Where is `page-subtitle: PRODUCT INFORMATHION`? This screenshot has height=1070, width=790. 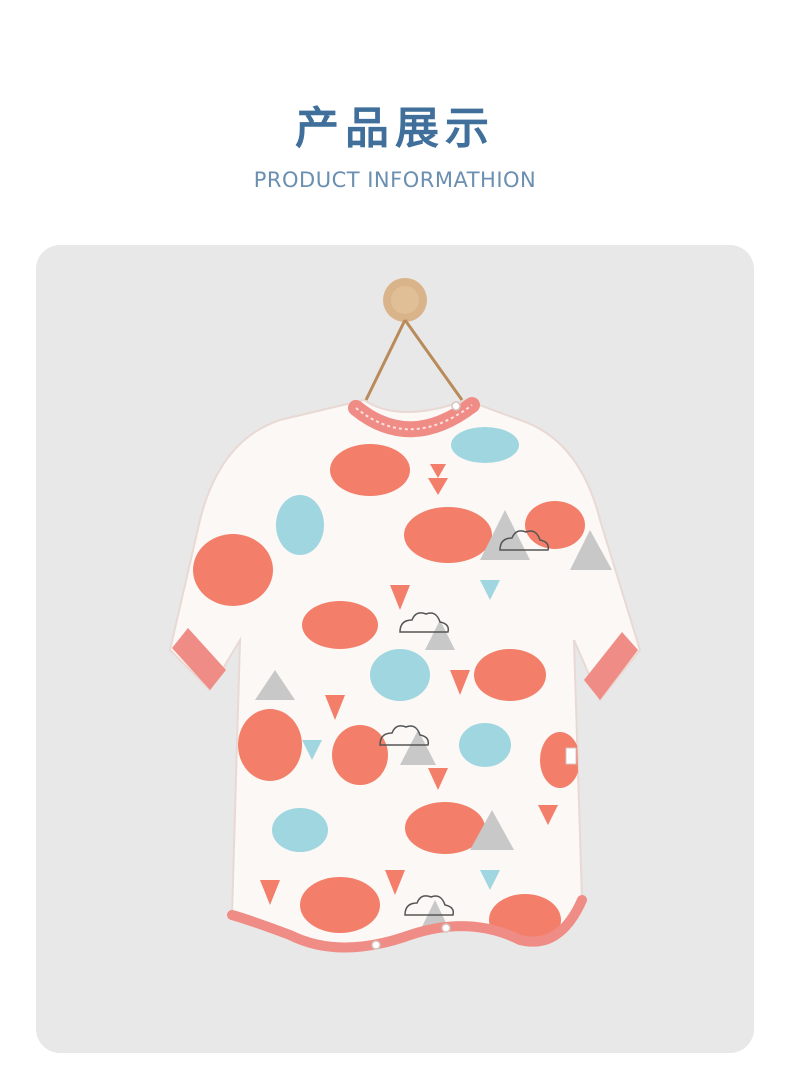
page-subtitle: PRODUCT INFORMATHION is located at coordinates (395, 180).